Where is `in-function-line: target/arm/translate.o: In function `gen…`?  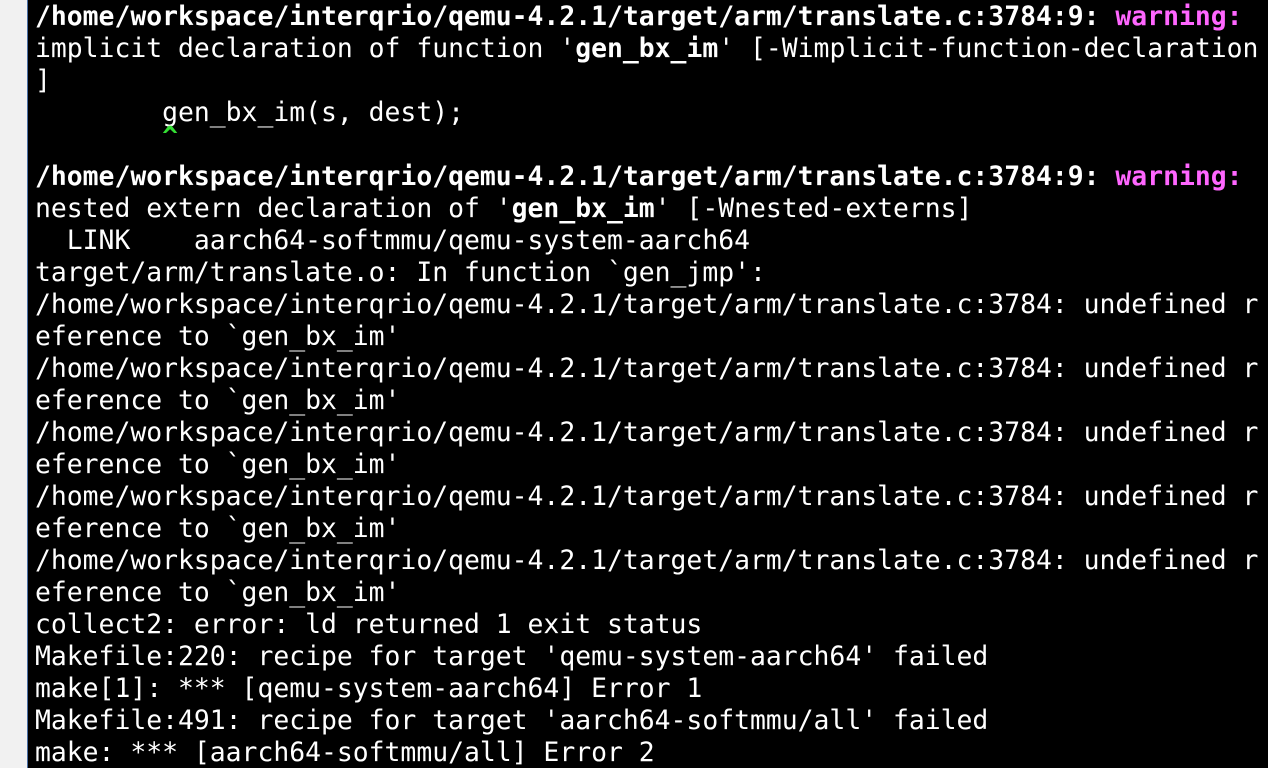
in-function-line: target/arm/translate.o: In function `gen… is located at coordinates (400, 272).